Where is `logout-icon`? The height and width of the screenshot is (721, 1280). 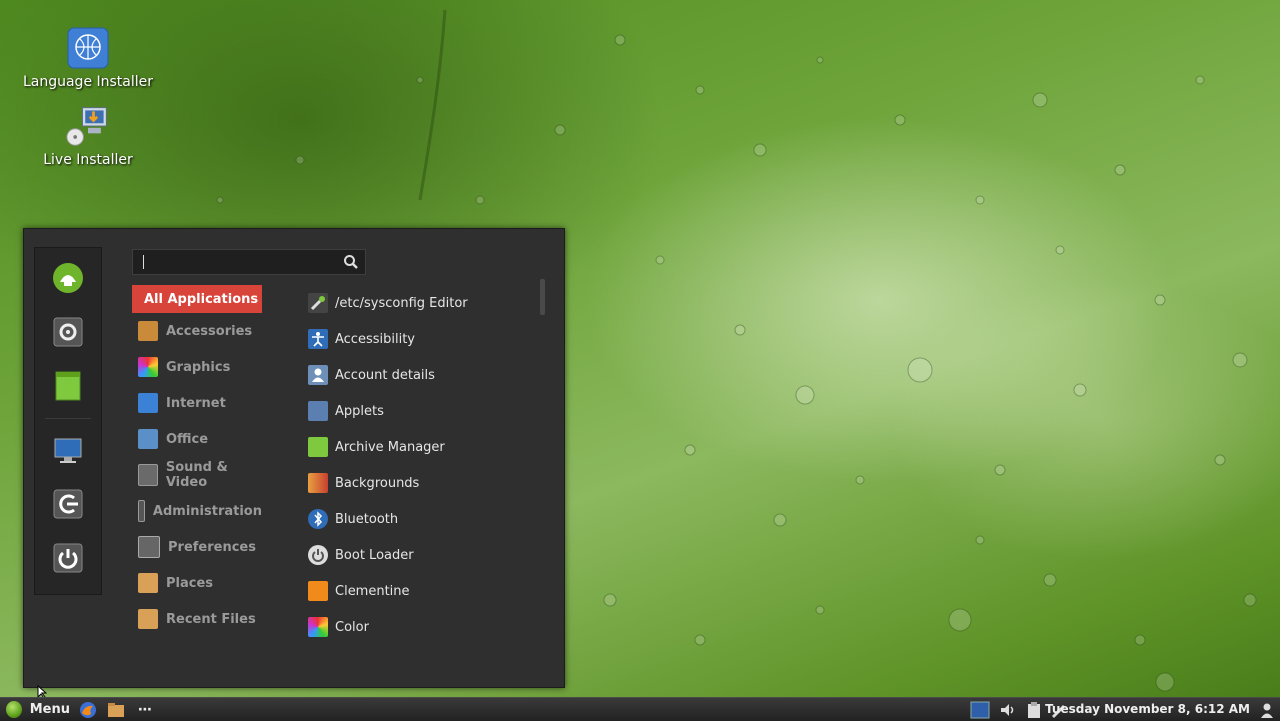
logout-icon is located at coordinates (68, 504).